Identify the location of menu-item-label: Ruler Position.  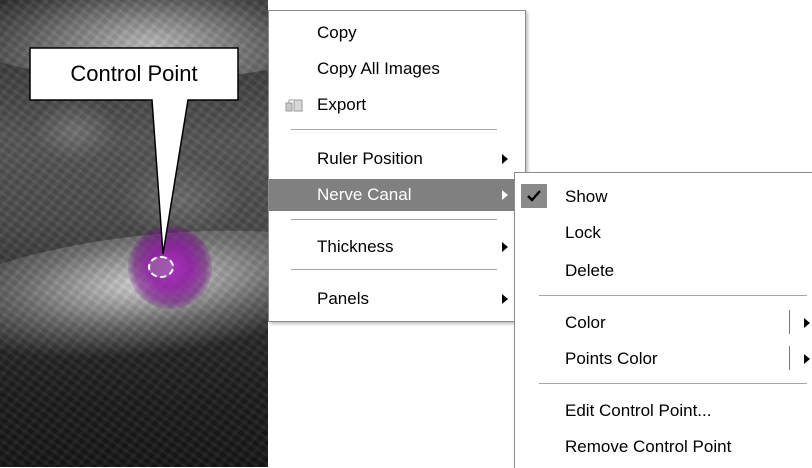
(370, 158).